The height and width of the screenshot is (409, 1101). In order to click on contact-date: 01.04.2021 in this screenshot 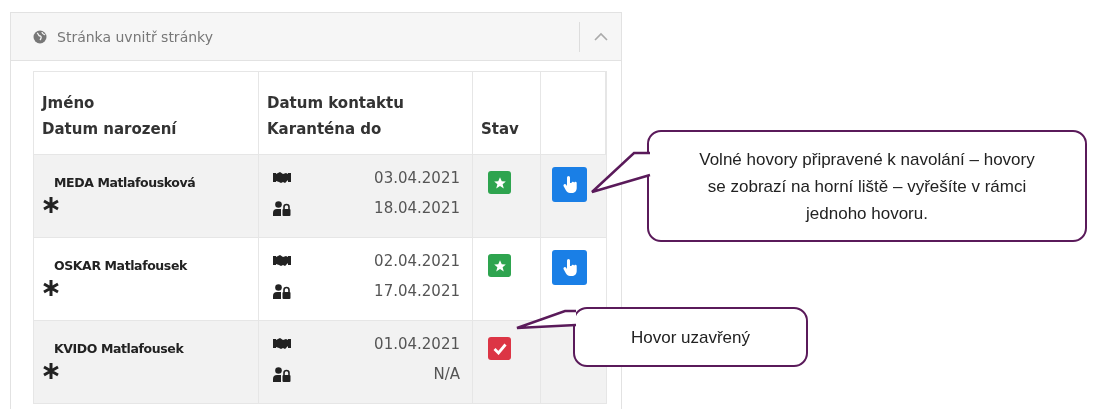, I will do `click(416, 344)`.